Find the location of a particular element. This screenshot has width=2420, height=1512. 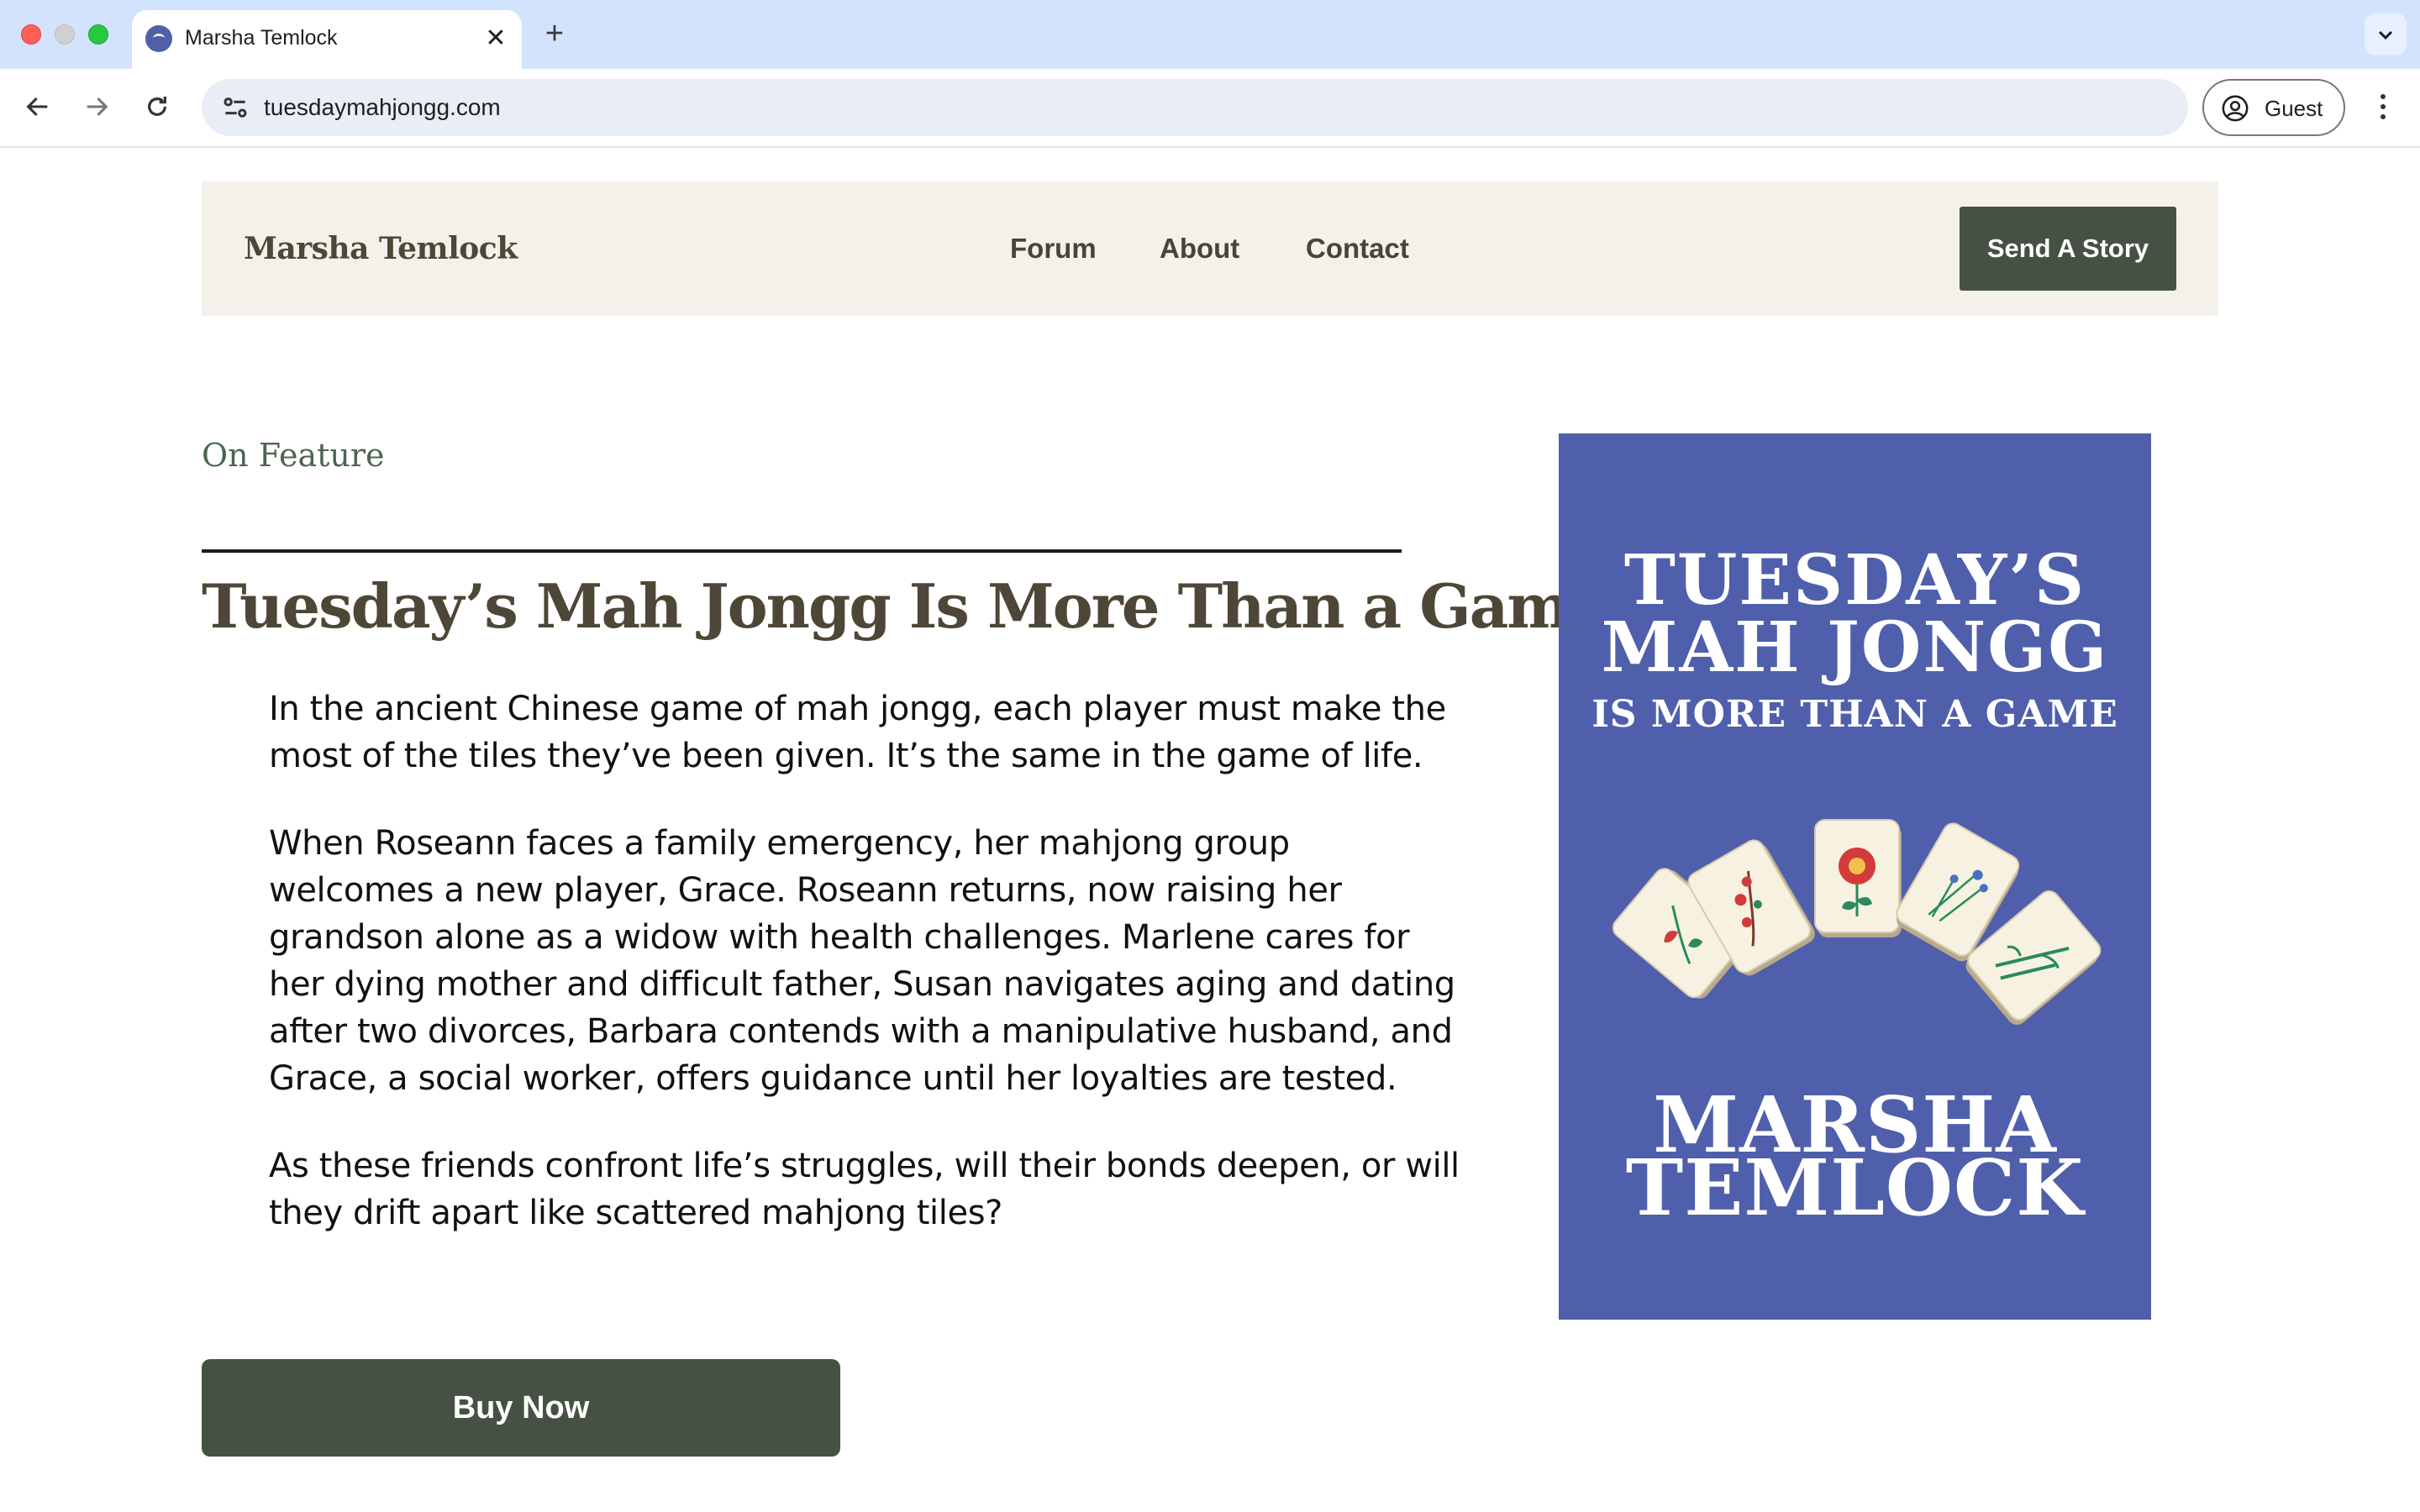

mahjong-tiles-illustration is located at coordinates (1858, 924).